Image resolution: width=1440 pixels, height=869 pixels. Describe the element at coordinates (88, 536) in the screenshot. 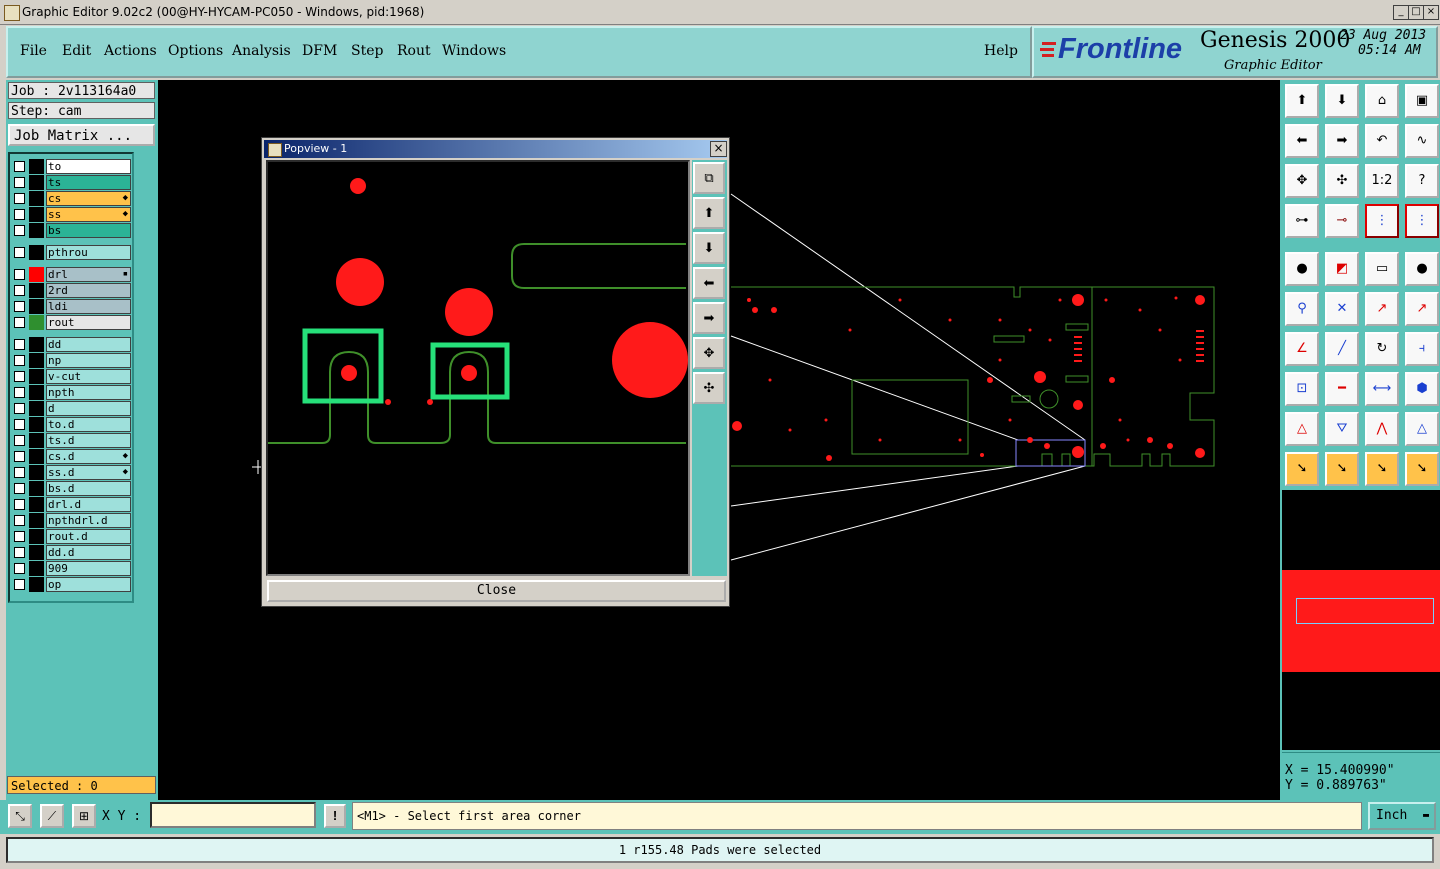

I see `layer-name: rout.d` at that location.